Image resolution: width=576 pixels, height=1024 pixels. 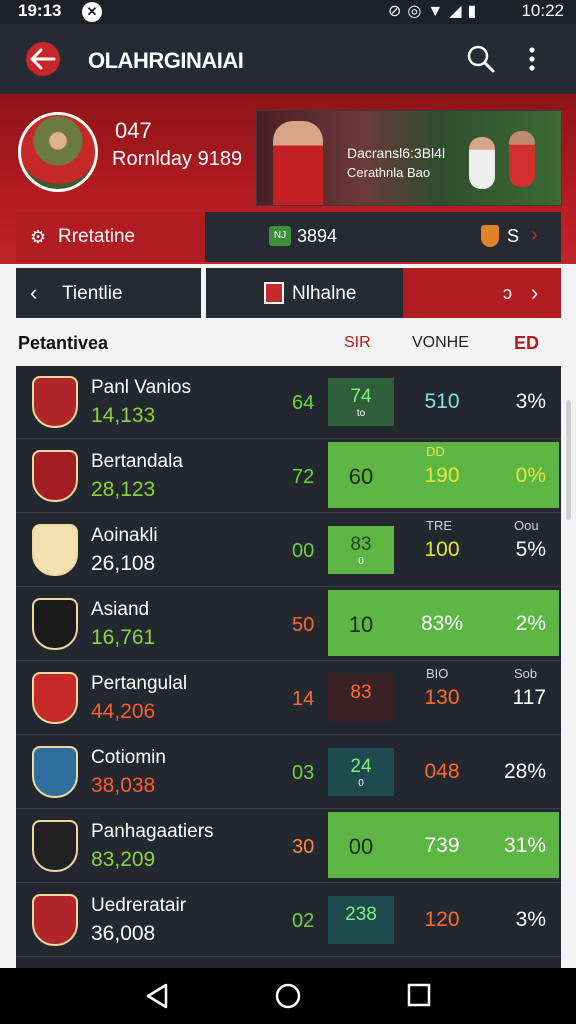 I want to click on sr-cell: 83 0, so click(x=361, y=550).